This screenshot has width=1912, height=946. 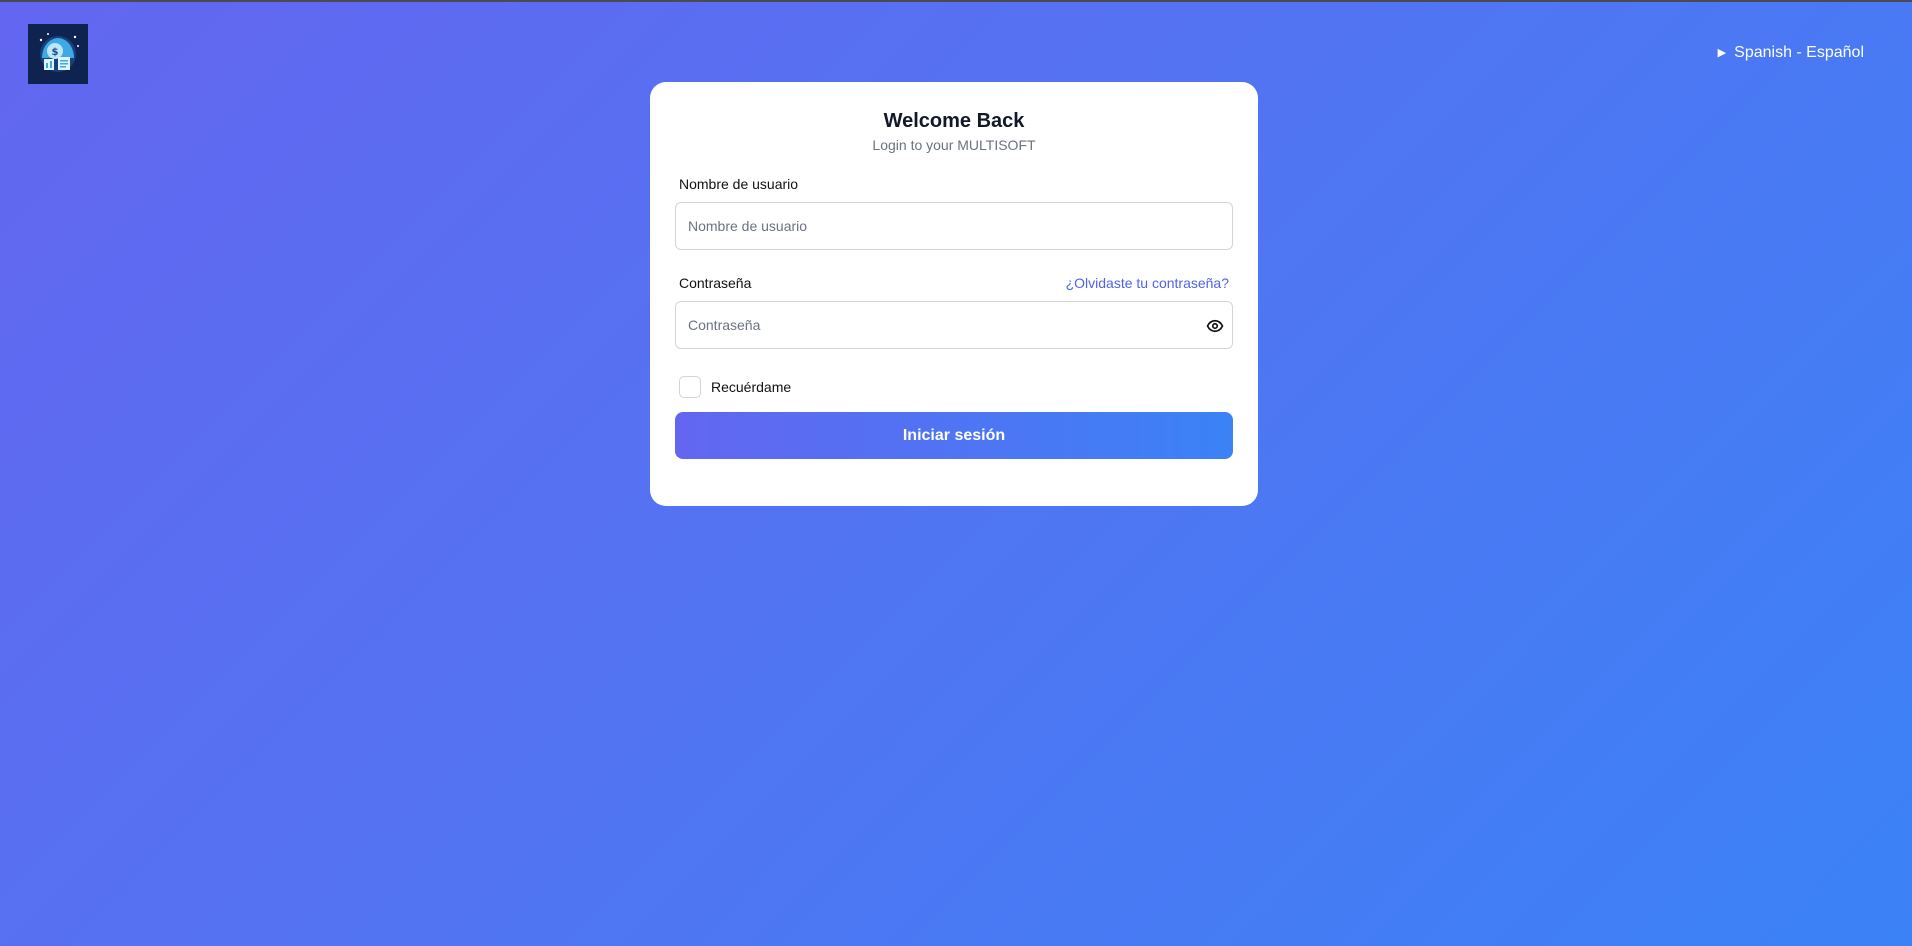 I want to click on login-title: Welcome Back, so click(x=954, y=121).